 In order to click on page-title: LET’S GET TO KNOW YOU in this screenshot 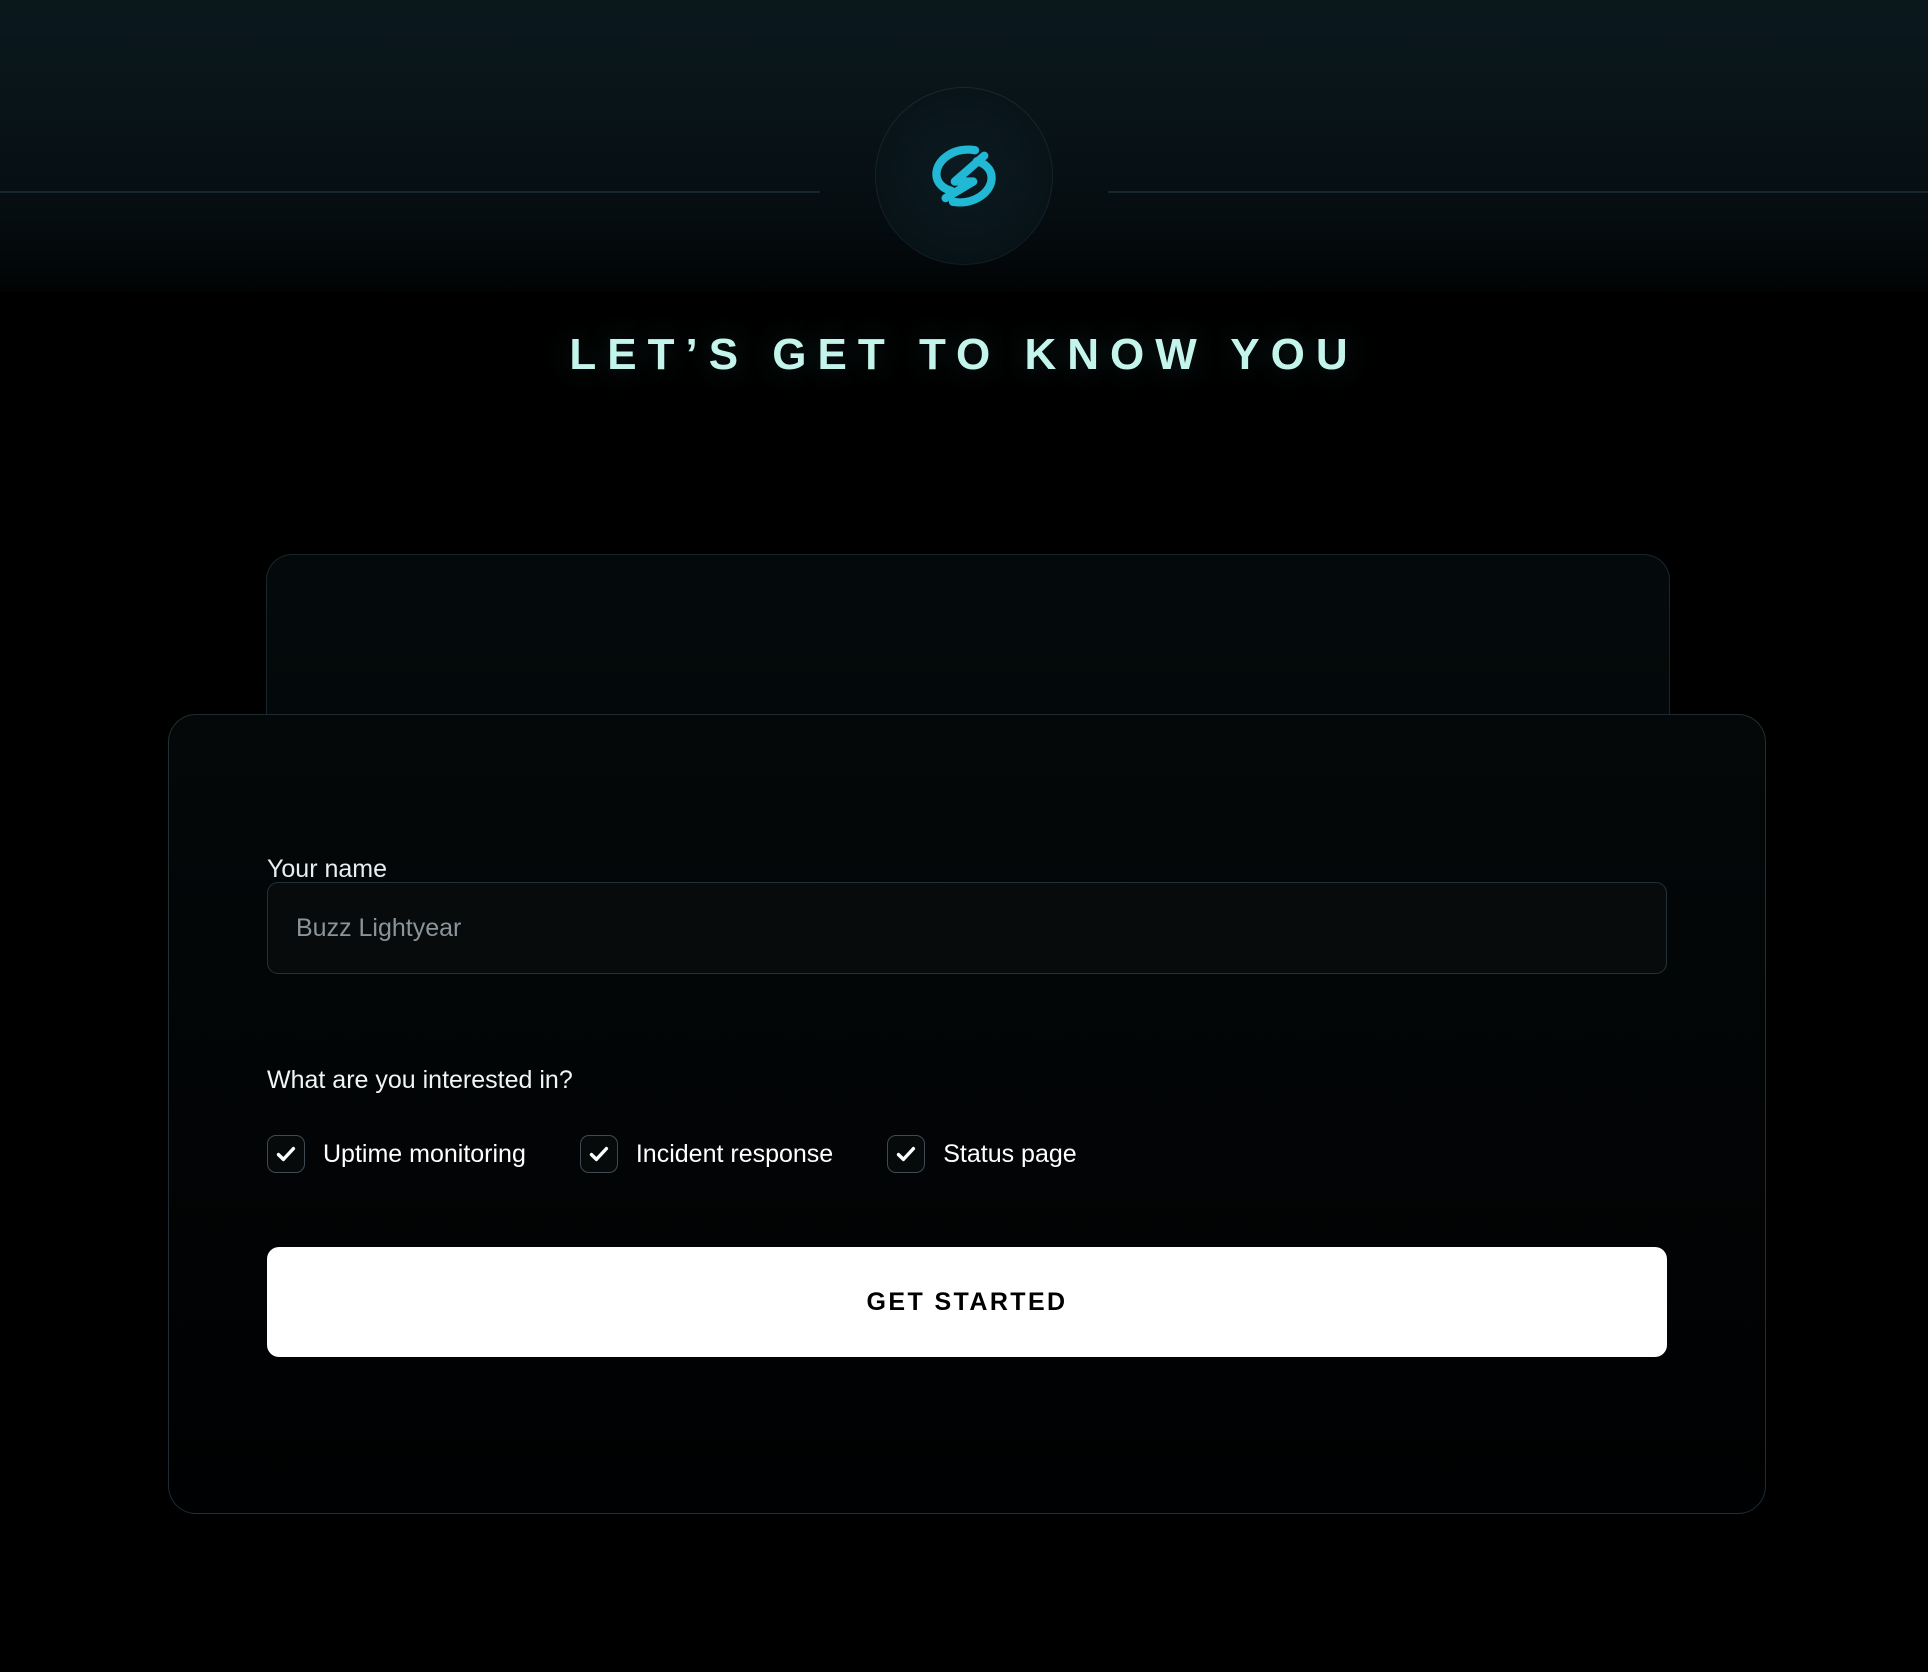, I will do `click(964, 354)`.